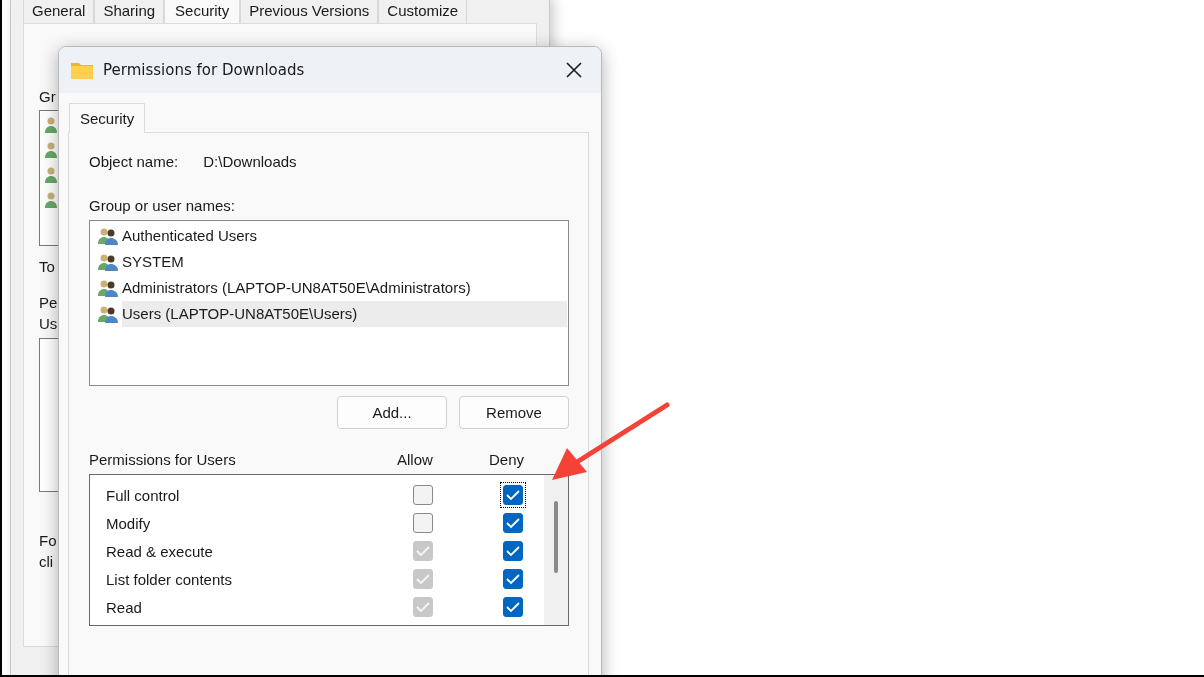  Describe the element at coordinates (48, 323) in the screenshot. I see `label: Us` at that location.